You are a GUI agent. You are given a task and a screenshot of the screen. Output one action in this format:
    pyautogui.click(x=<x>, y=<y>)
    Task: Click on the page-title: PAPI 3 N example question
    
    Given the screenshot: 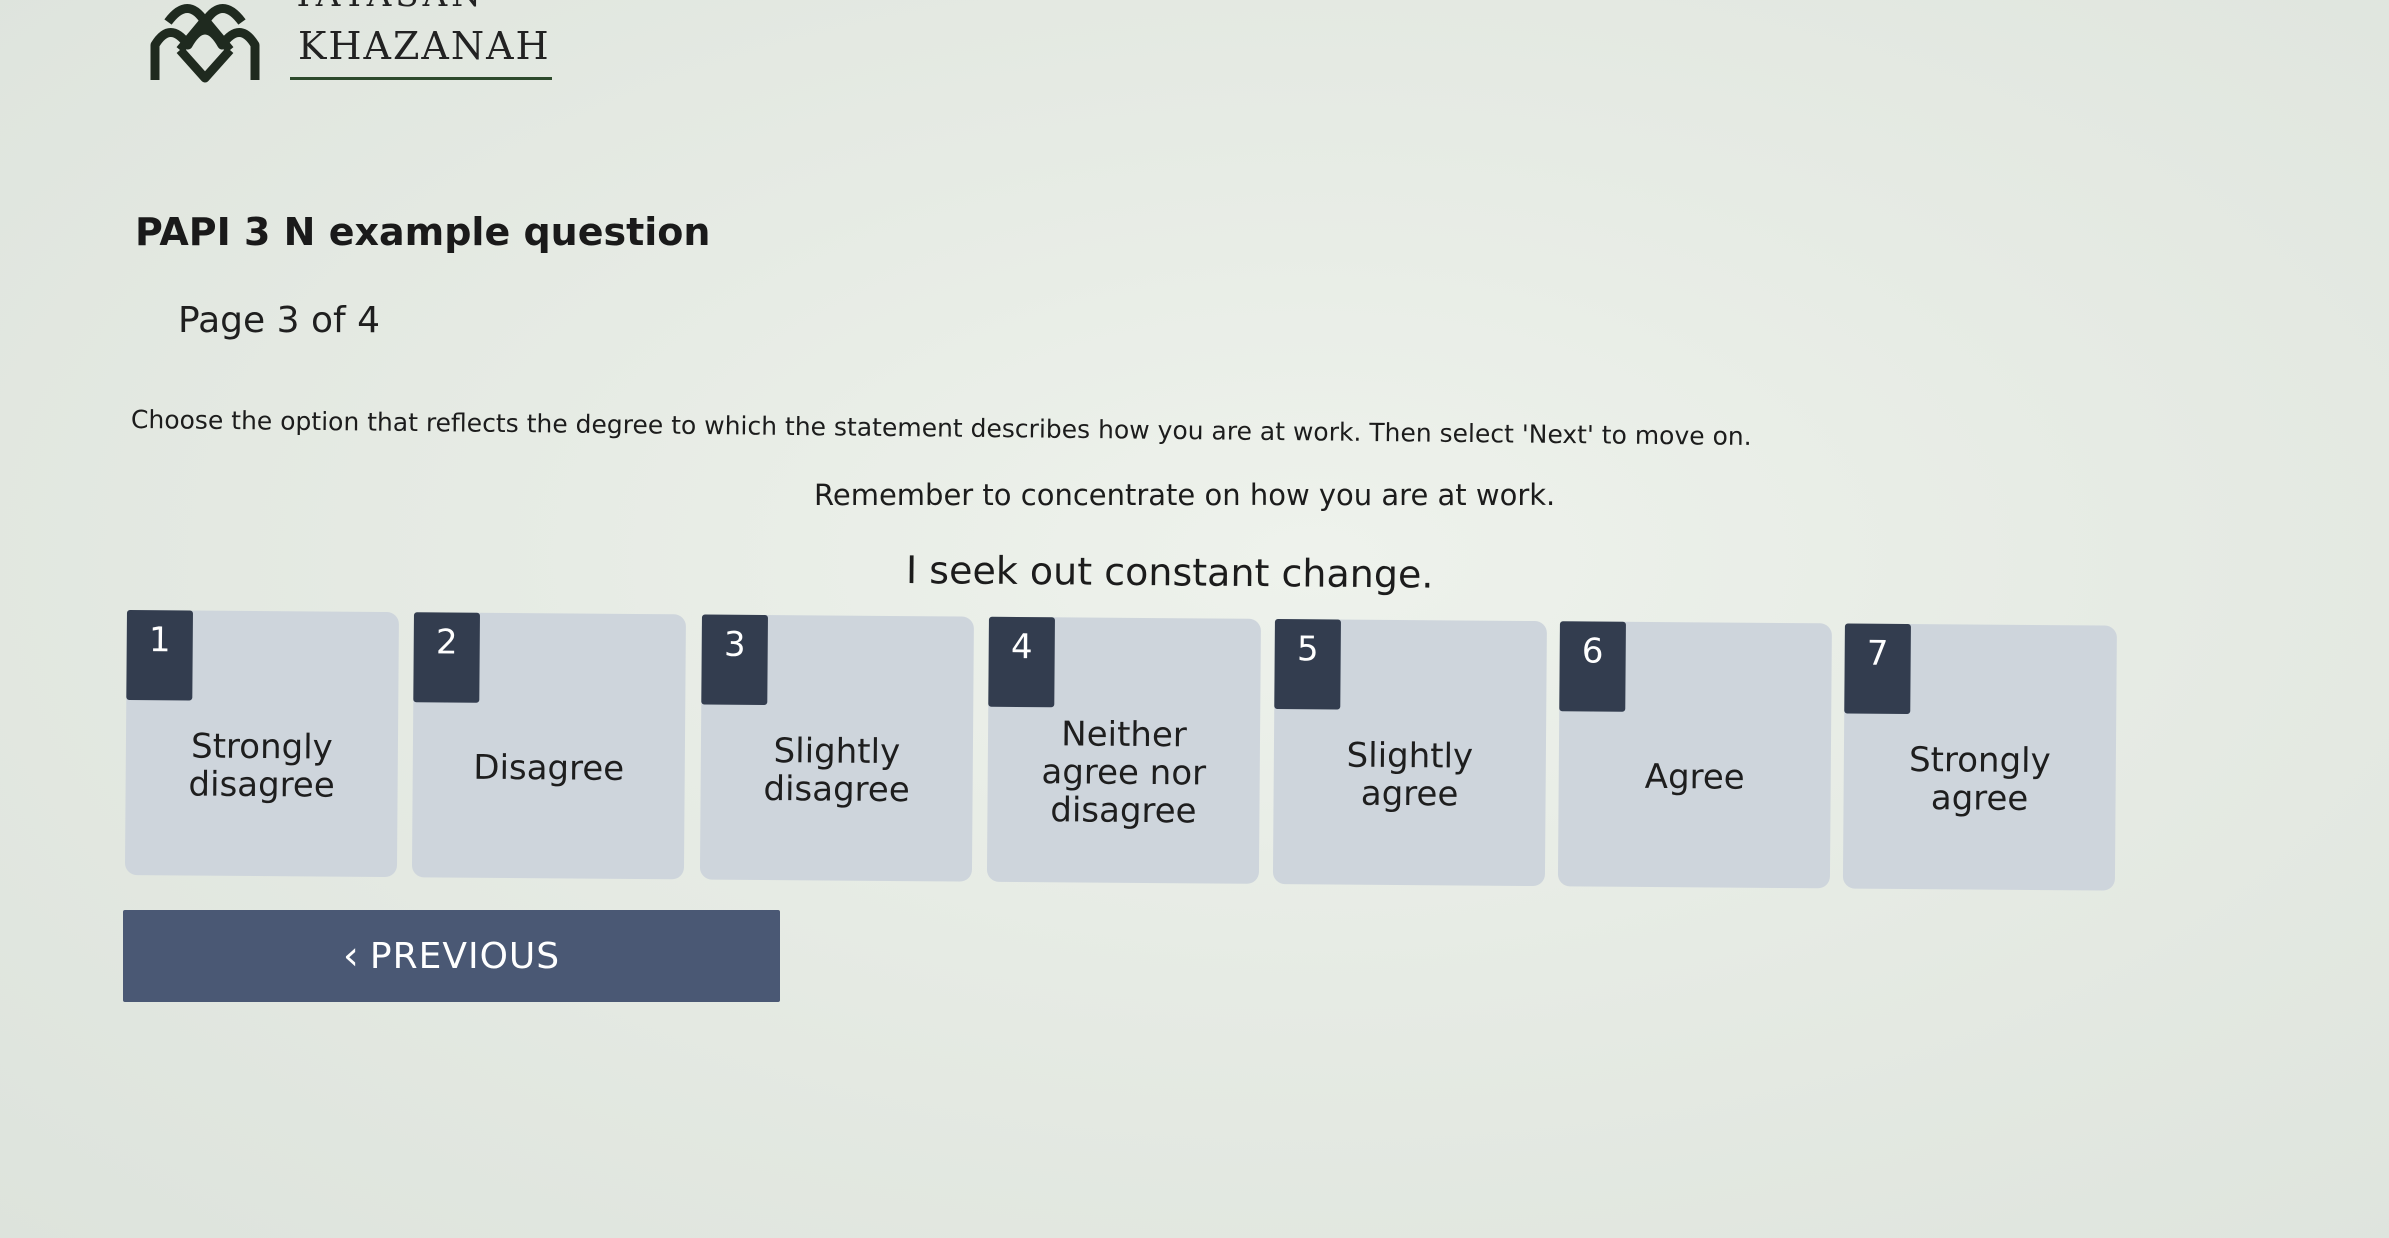 What is the action you would take?
    pyautogui.click(x=423, y=232)
    